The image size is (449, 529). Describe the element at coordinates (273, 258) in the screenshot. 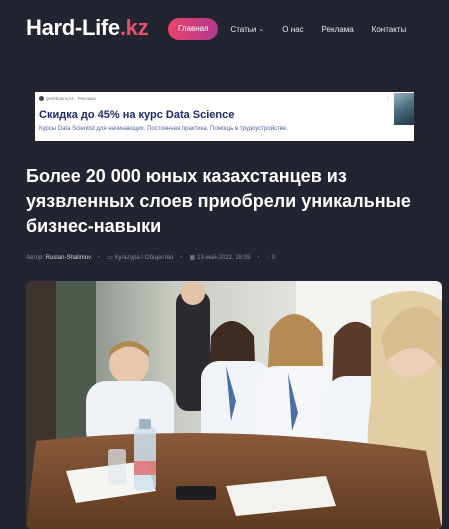

I see `comment-count: 0` at that location.